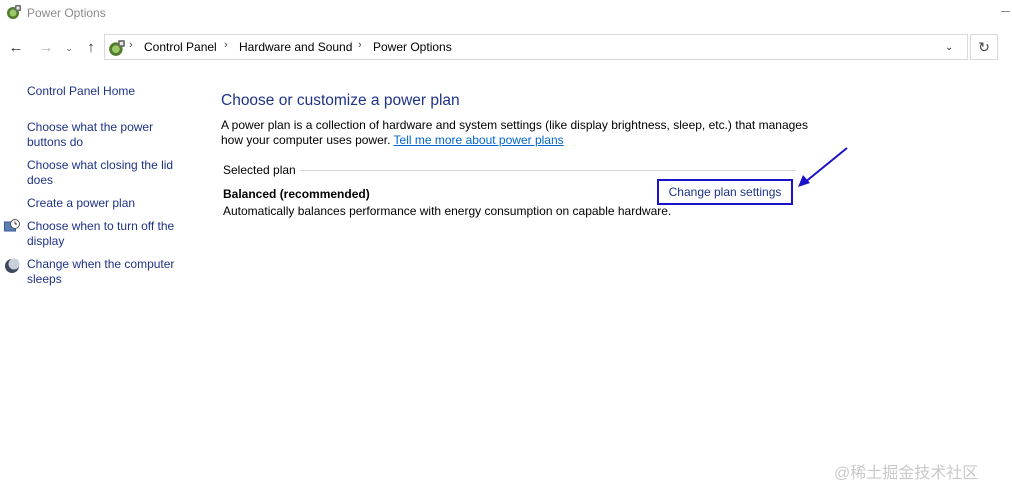  I want to click on title-bar: Power Options, so click(506, 13).